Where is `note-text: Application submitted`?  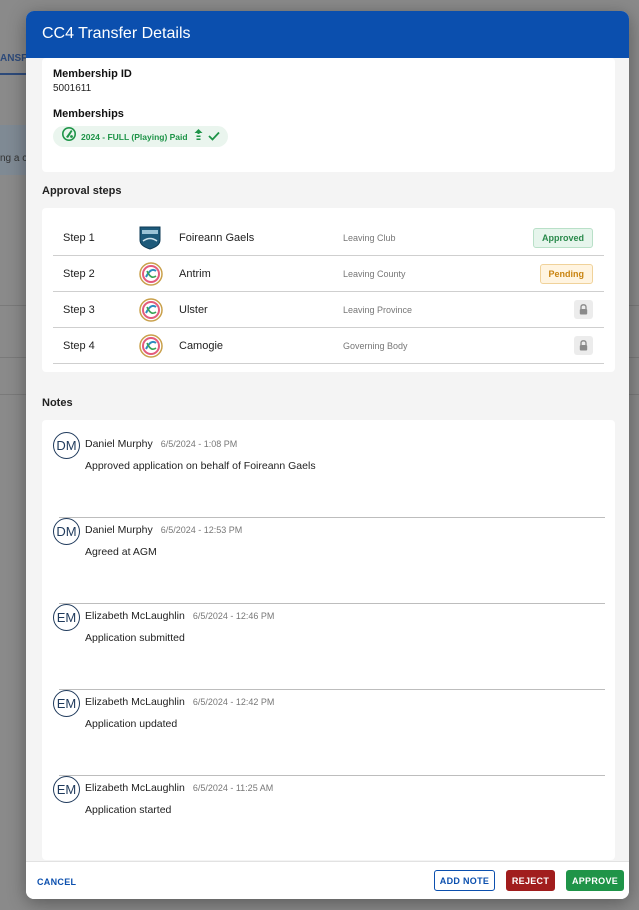
note-text: Application submitted is located at coordinates (135, 638).